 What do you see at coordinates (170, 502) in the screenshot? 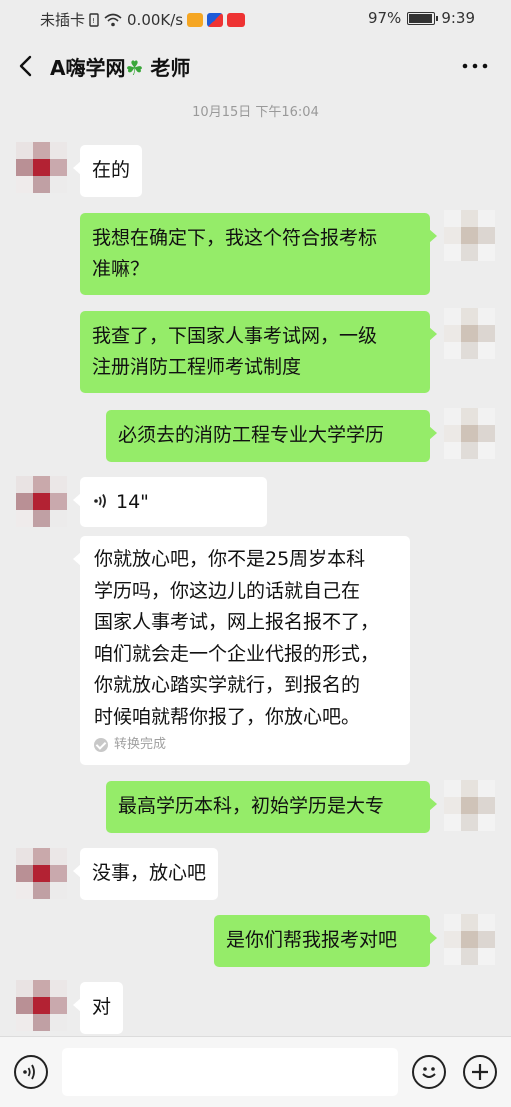
I see `voice-message: 14"` at bounding box center [170, 502].